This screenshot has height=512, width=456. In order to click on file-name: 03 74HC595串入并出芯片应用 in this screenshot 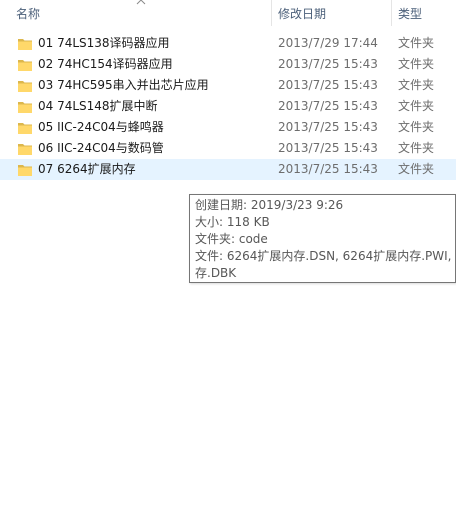, I will do `click(123, 85)`.